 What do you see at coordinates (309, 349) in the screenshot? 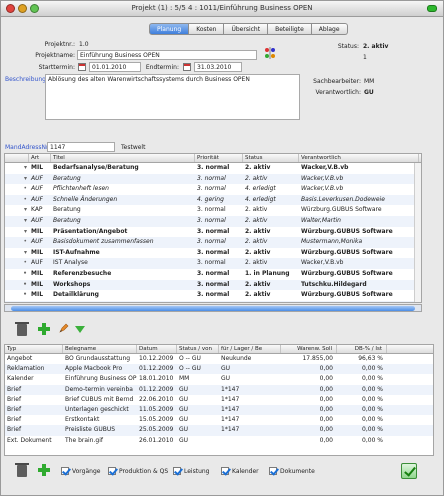
I see `col-warenwert-soll: Warenw. Soll` at bounding box center [309, 349].